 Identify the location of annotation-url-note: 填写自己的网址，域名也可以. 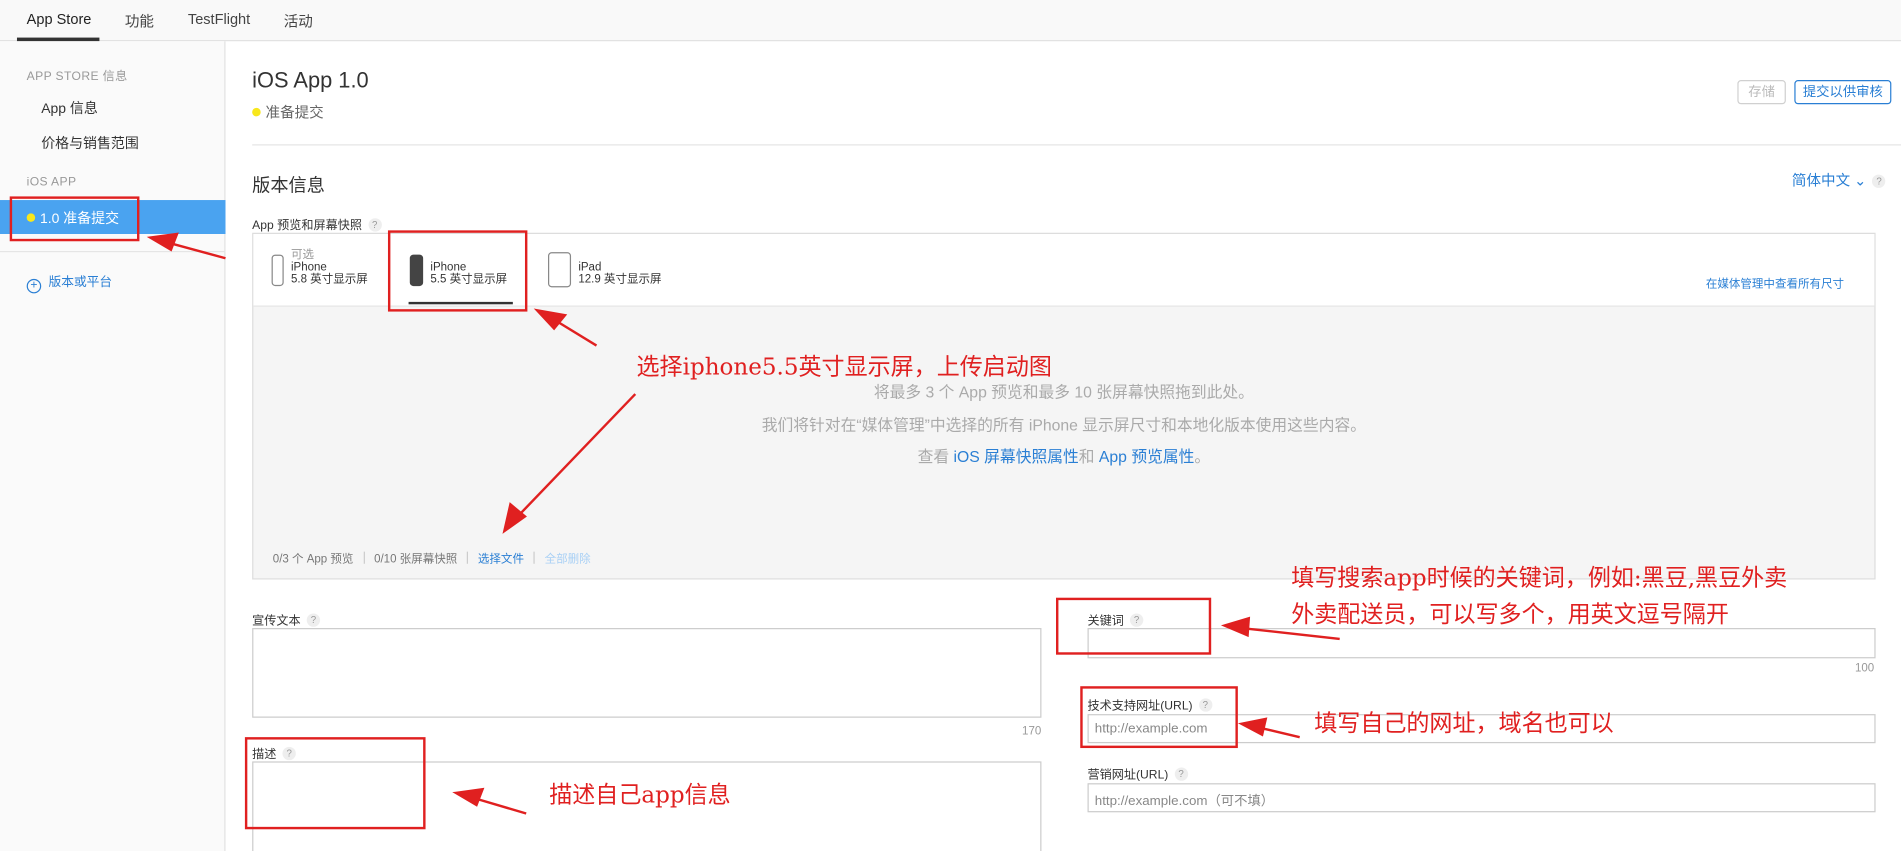
(1464, 724).